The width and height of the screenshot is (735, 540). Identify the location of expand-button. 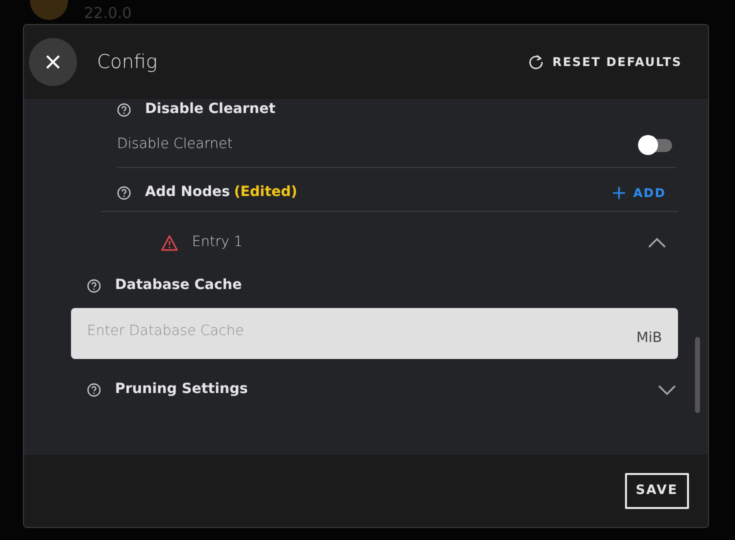
(667, 389).